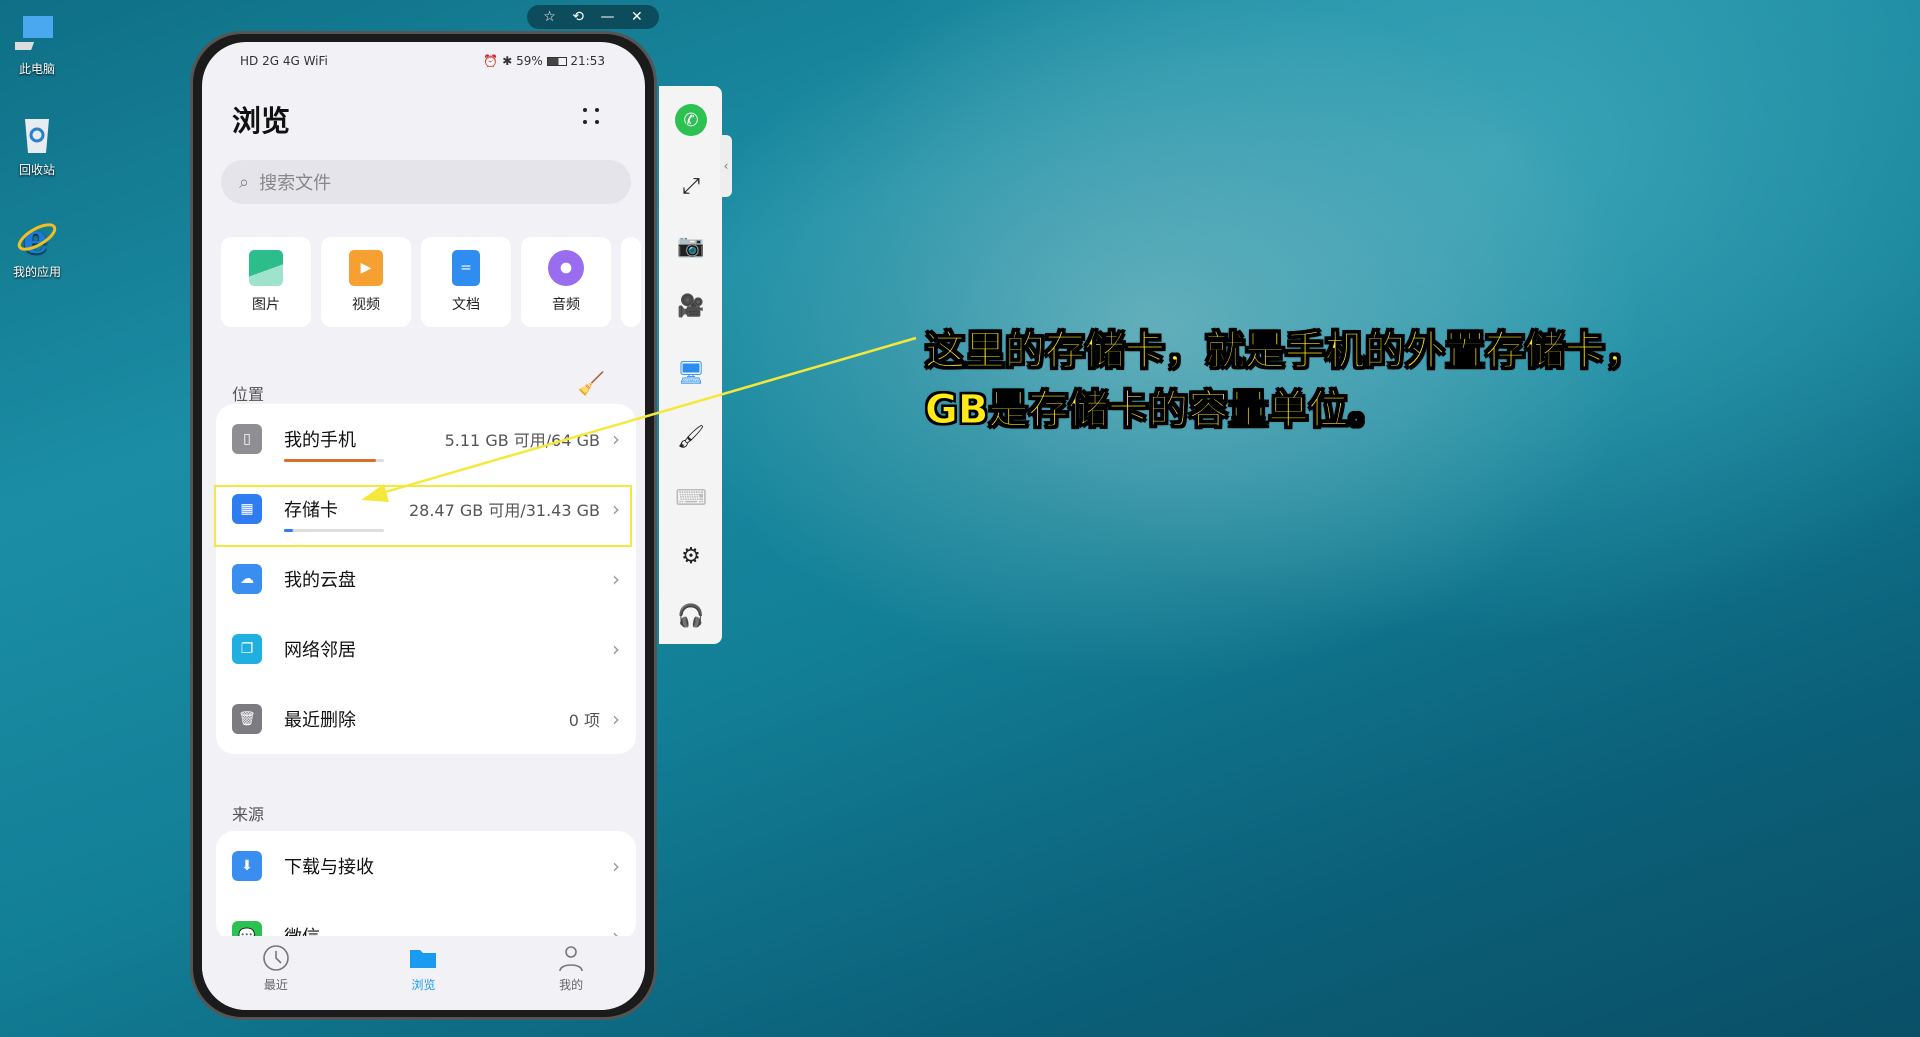  I want to click on annotation-line-1: 这里的存储卡，就是手机的外置存储卡，, so click(1285, 351).